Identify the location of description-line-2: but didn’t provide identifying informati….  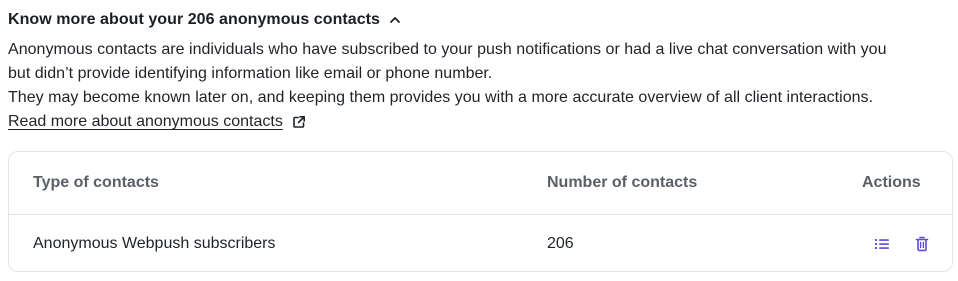
(250, 73).